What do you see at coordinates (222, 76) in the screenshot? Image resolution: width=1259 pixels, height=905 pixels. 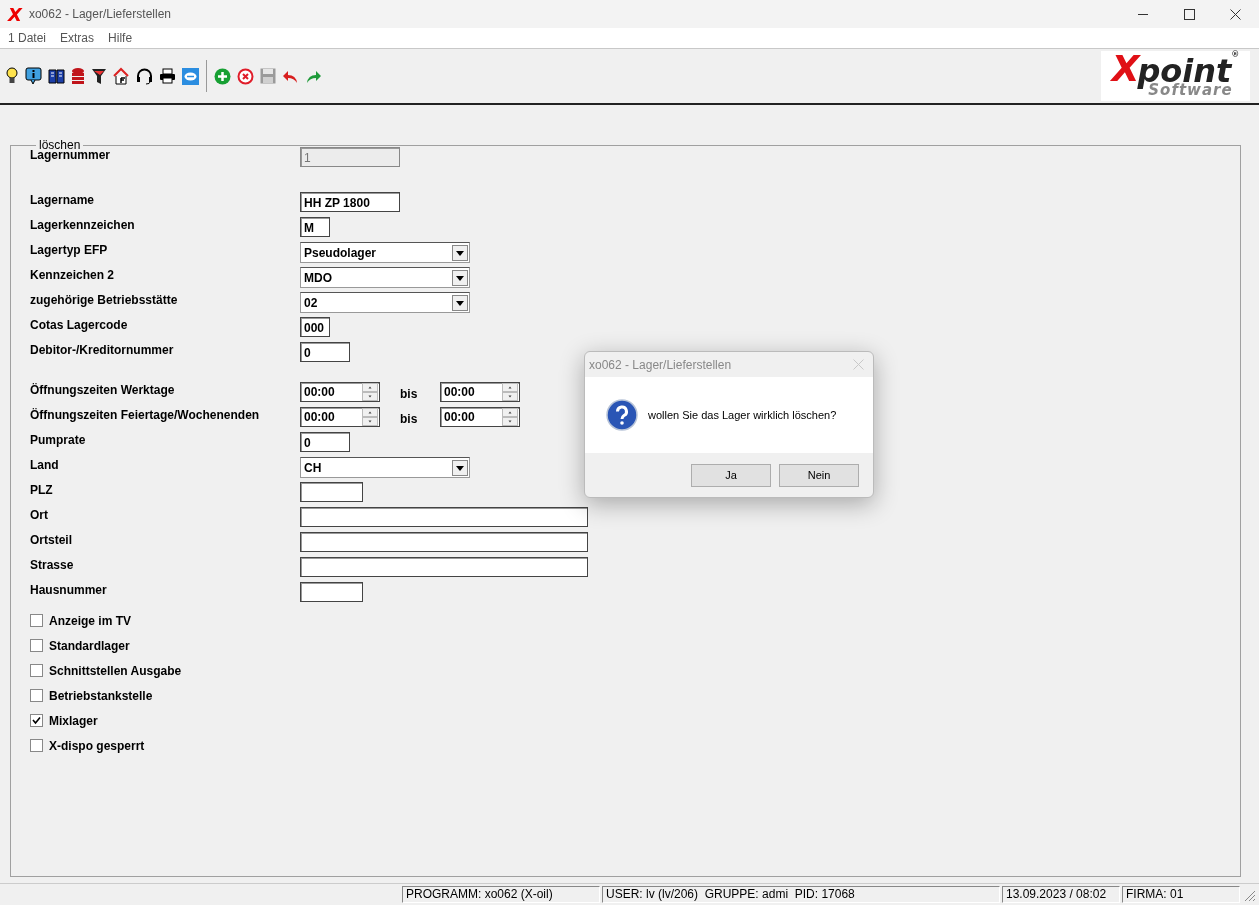 I see `add-icon` at bounding box center [222, 76].